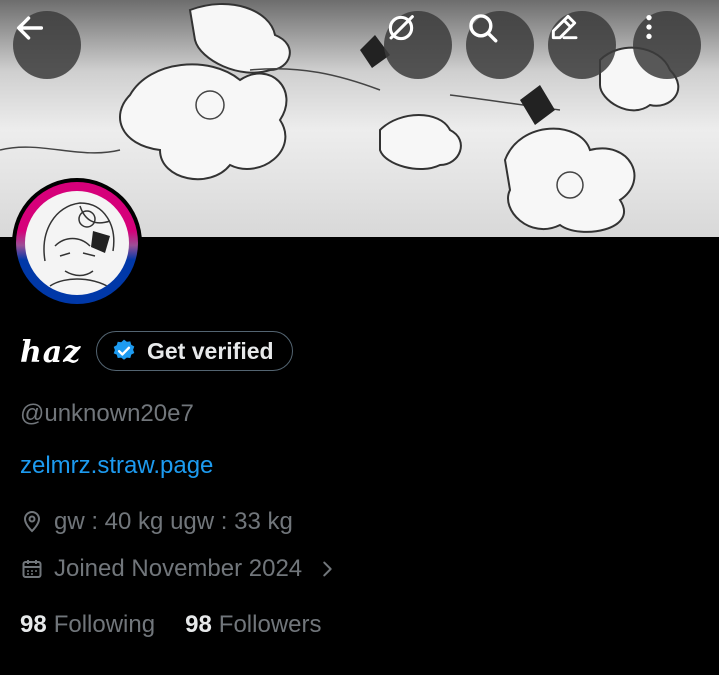 The height and width of the screenshot is (675, 719). What do you see at coordinates (107, 413) in the screenshot?
I see `username-handle: @unknown20e7` at bounding box center [107, 413].